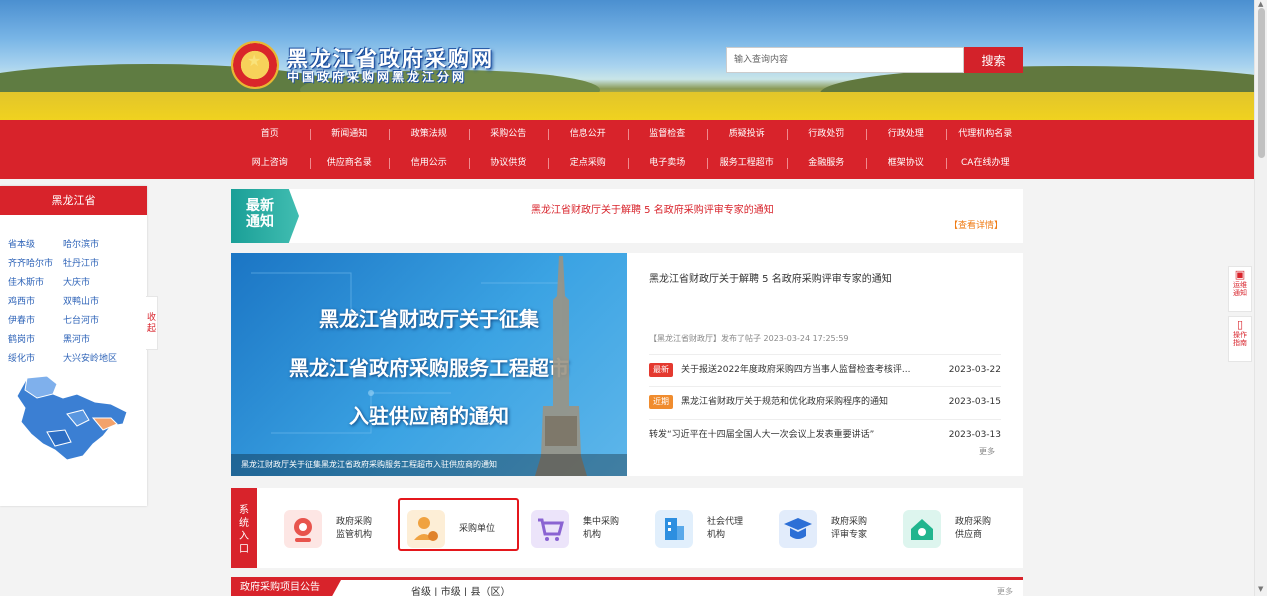 The image size is (1267, 596). I want to click on latest-notice-bar: 最新 通知 黑龙江省财政厅关于解聘 5 名政府采购评审专家的通知 【查看详情】, so click(627, 216).